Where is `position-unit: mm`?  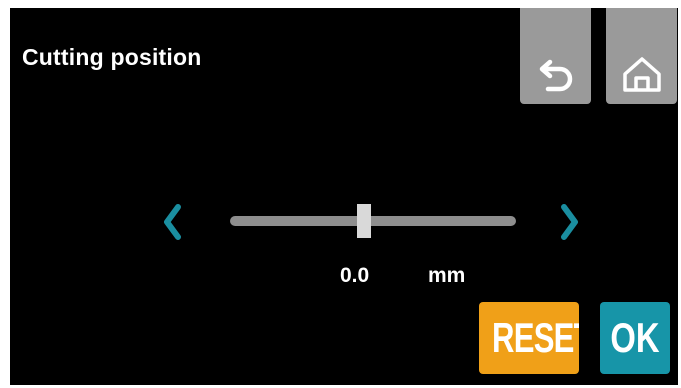
position-unit: mm is located at coordinates (447, 275).